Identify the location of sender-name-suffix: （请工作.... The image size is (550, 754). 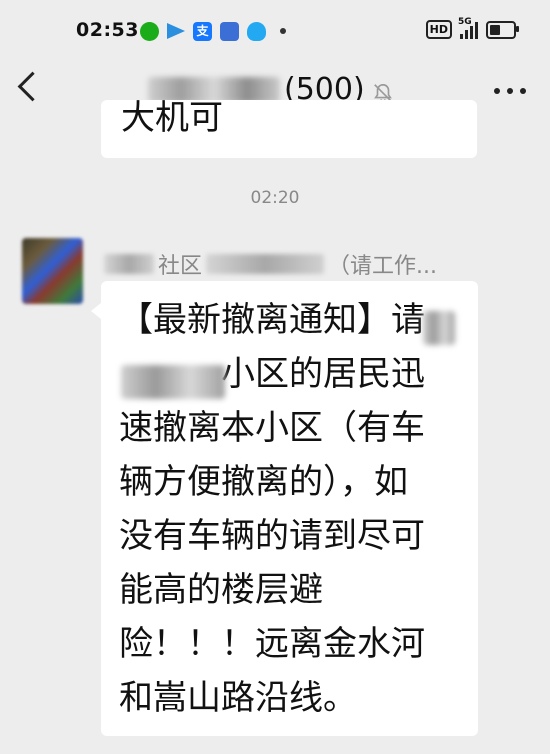
(382, 266).